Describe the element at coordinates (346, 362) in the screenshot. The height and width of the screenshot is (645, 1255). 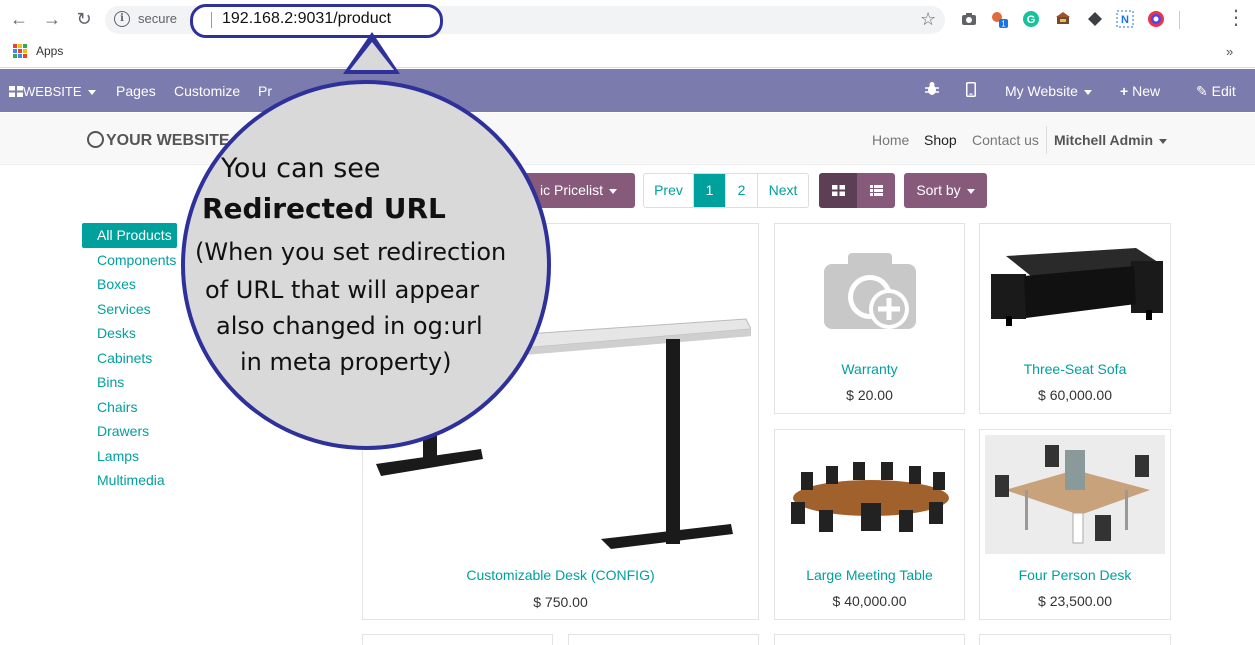
I see `callout-line-6: in meta property)` at that location.